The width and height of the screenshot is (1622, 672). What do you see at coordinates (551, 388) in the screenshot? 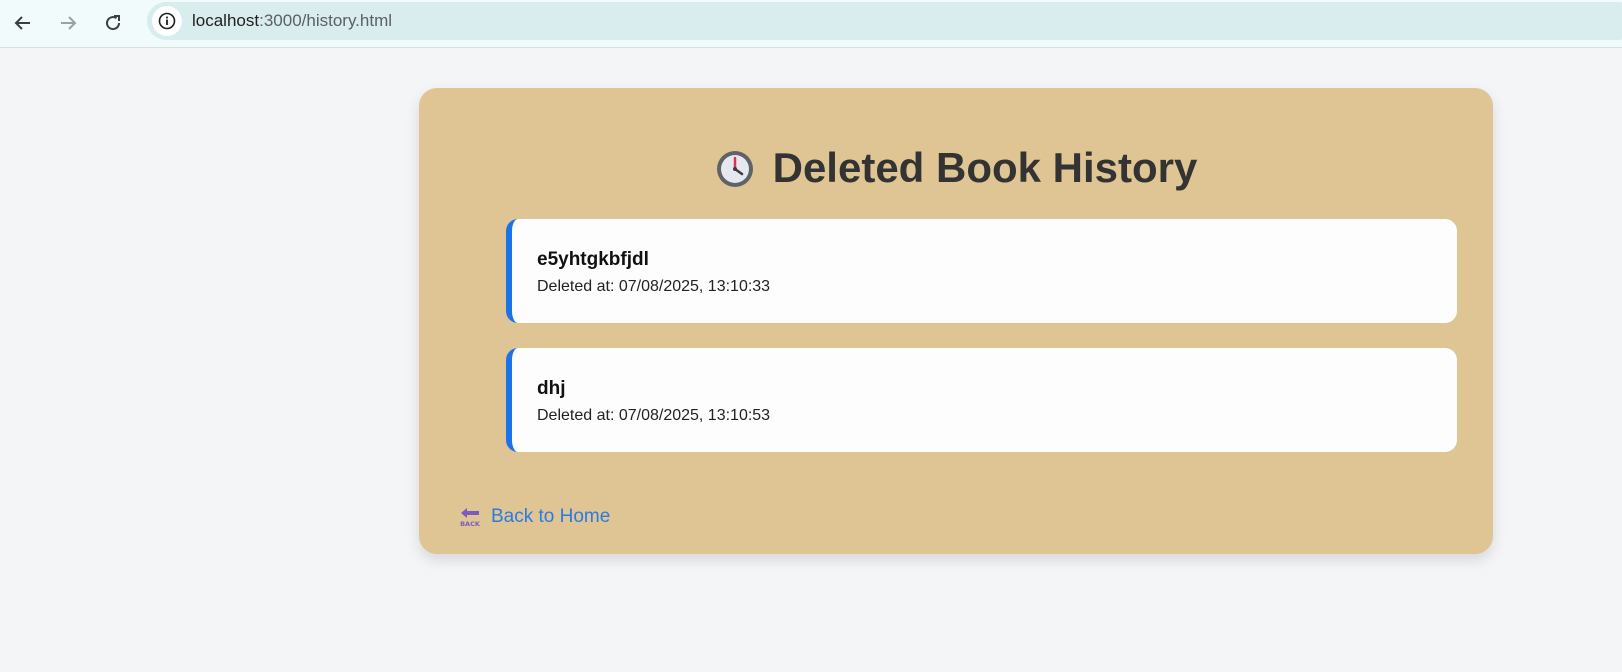
I see `book-title: dhj` at bounding box center [551, 388].